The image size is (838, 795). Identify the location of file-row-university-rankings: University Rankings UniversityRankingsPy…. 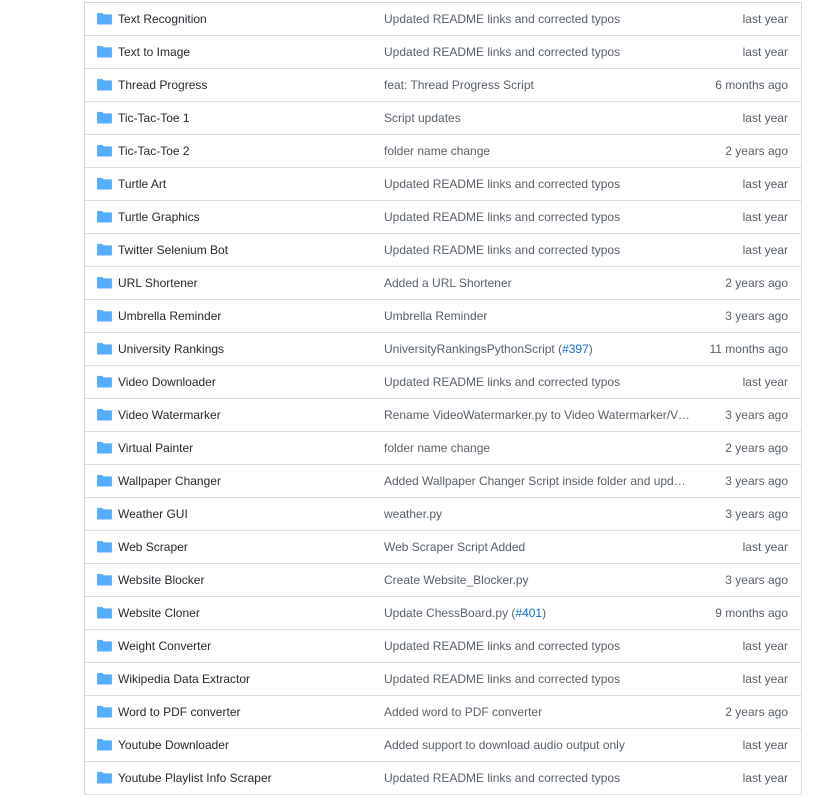
(443, 349).